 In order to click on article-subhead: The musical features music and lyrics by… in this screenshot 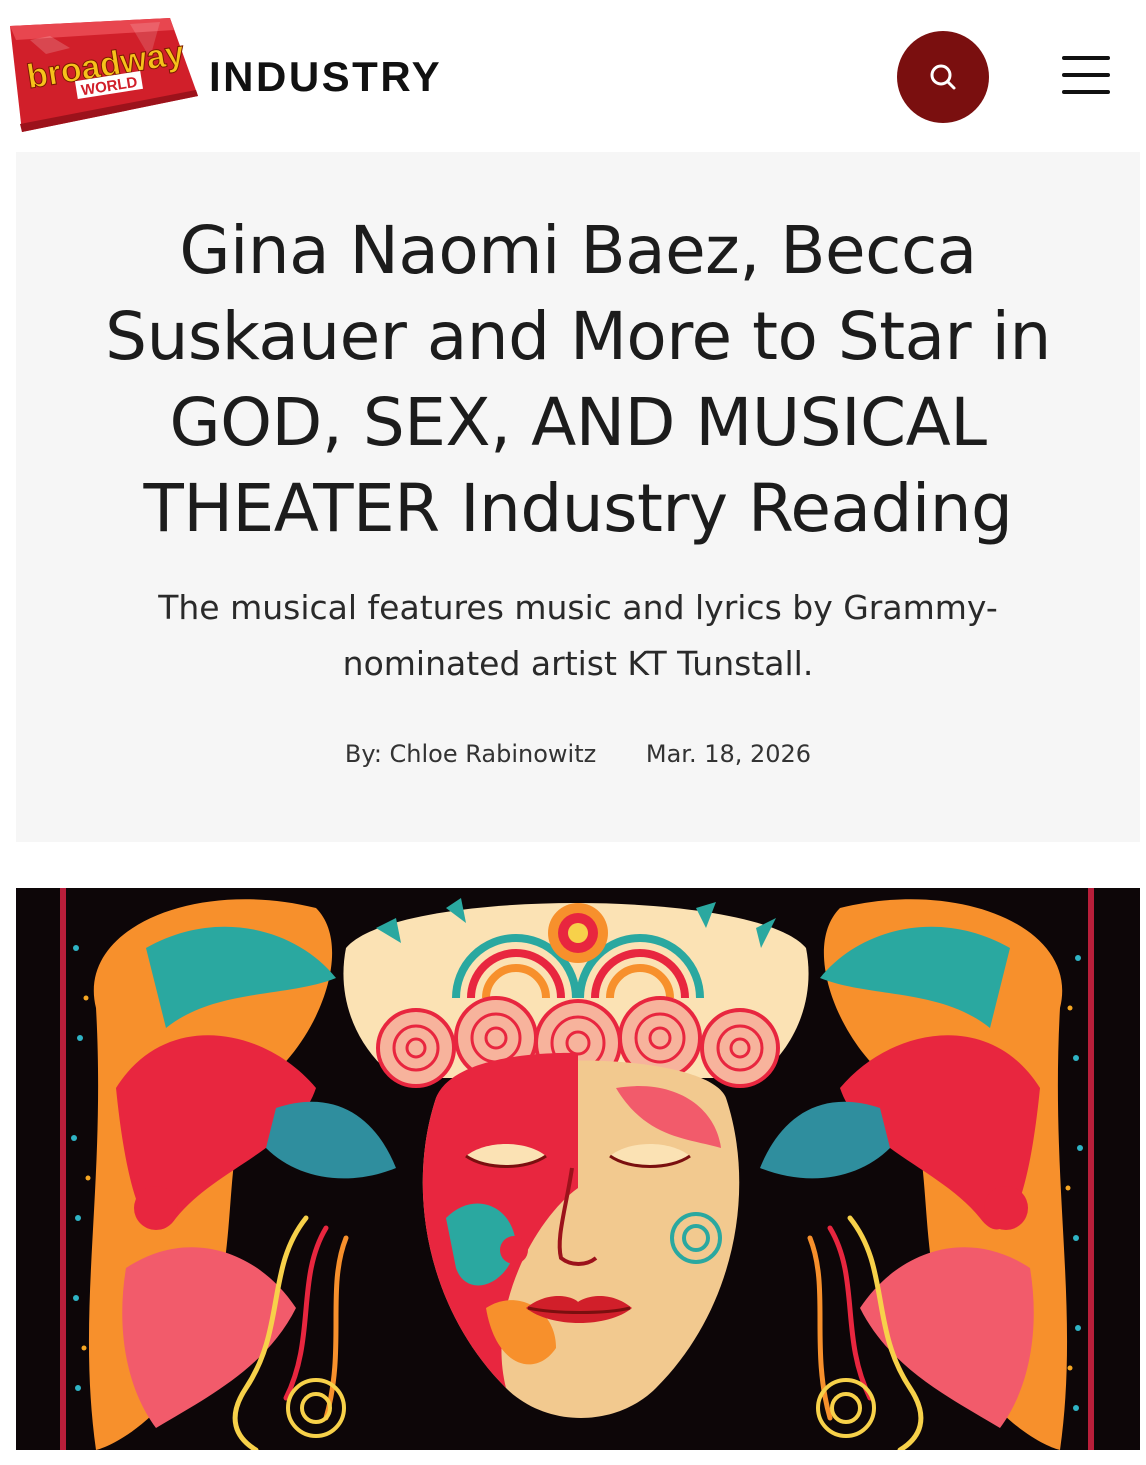, I will do `click(578, 635)`.